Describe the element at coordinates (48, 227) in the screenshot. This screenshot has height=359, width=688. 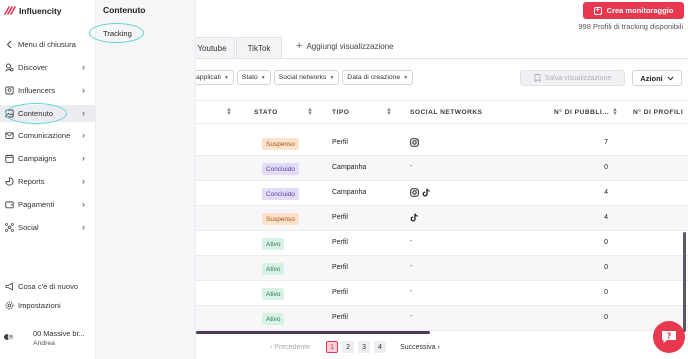
I see `sidebar-item-social: Social ›` at that location.